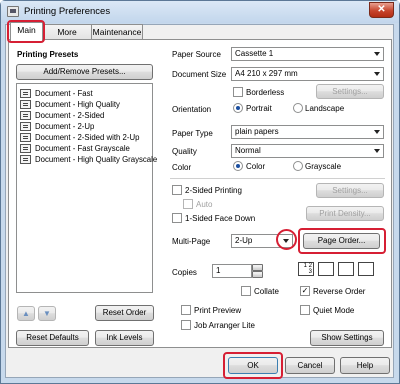 The width and height of the screenshot is (400, 384). What do you see at coordinates (232, 271) in the screenshot?
I see `copies-input: 1` at bounding box center [232, 271].